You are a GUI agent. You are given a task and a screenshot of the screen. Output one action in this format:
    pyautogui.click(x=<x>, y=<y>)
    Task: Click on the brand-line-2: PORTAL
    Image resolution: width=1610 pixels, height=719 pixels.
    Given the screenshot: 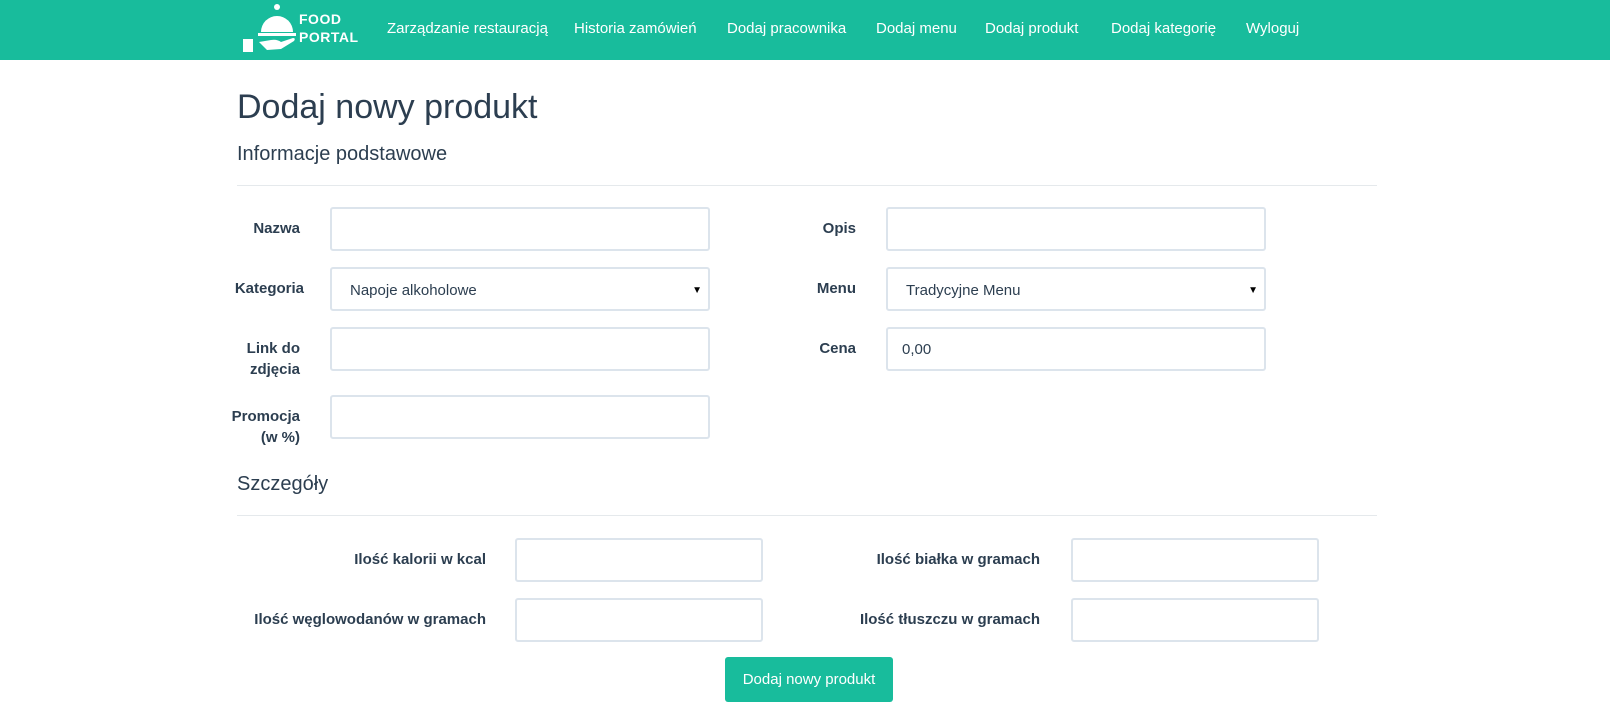 What is the action you would take?
    pyautogui.click(x=329, y=37)
    